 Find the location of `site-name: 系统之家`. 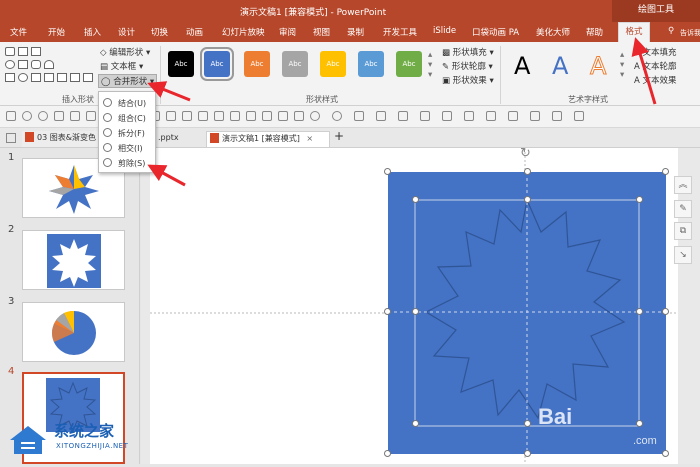

site-name: 系统之家 is located at coordinates (84, 431).